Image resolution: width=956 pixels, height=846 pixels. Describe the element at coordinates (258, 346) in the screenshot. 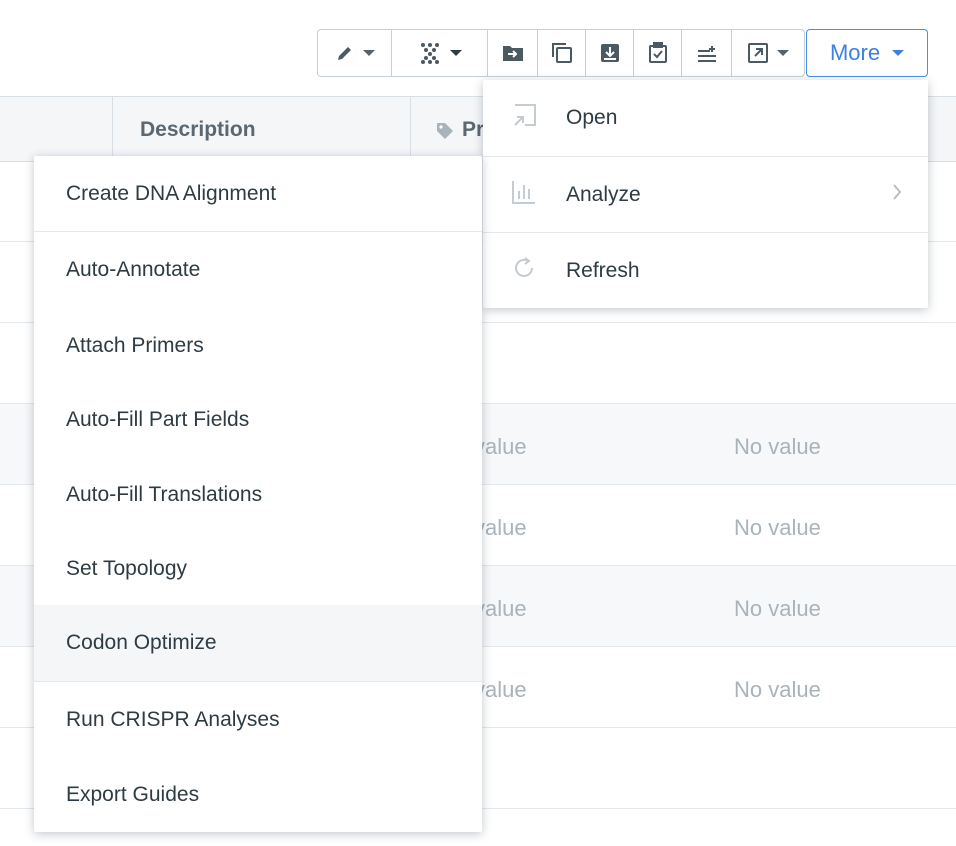

I see `menu-item-attach-primers: Attach Primers` at that location.